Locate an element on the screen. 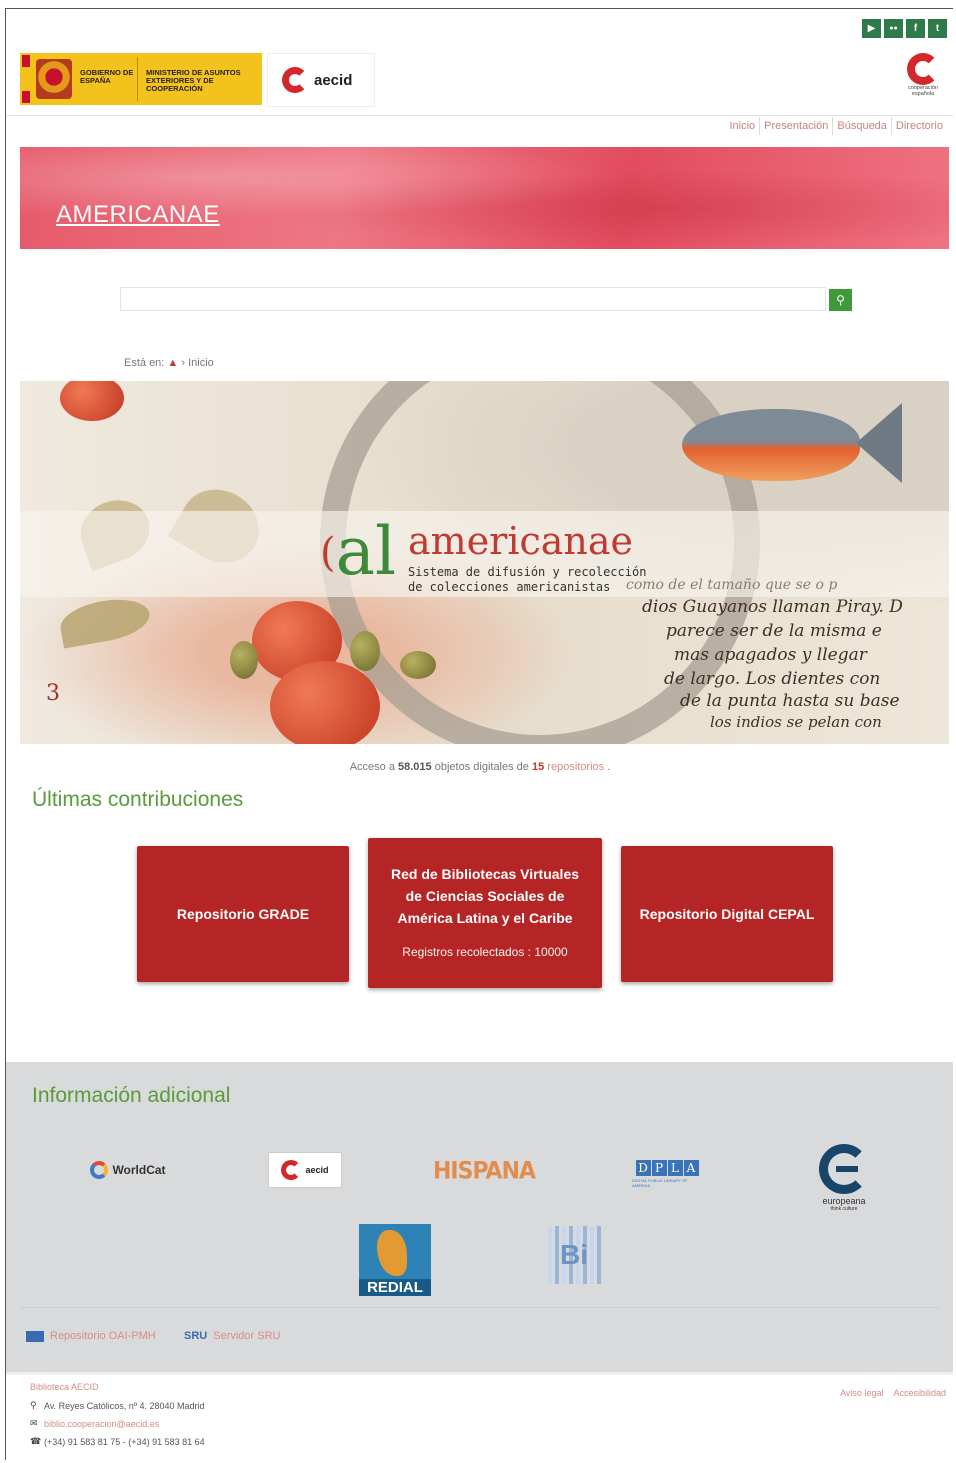 Image resolution: width=956 pixels, height=1463 pixels. partner-worldcat: WorldCat is located at coordinates (128, 1170).